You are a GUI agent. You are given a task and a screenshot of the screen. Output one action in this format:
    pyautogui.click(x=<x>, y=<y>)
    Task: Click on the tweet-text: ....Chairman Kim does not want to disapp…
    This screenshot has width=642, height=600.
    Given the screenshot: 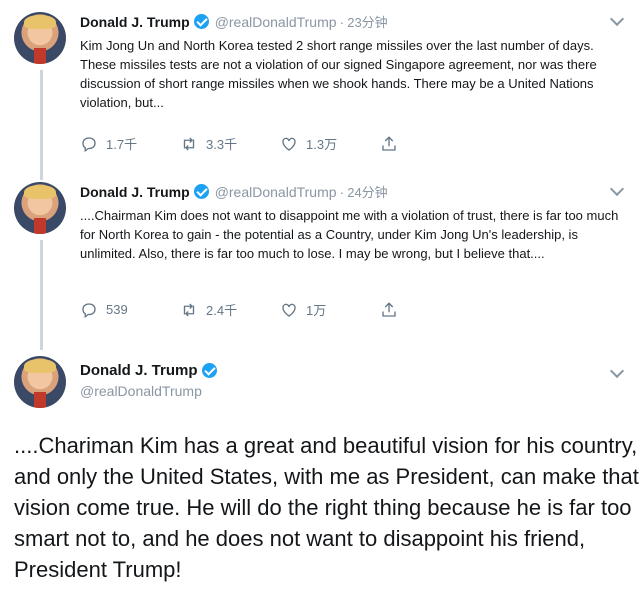 What is the action you would take?
    pyautogui.click(x=349, y=234)
    